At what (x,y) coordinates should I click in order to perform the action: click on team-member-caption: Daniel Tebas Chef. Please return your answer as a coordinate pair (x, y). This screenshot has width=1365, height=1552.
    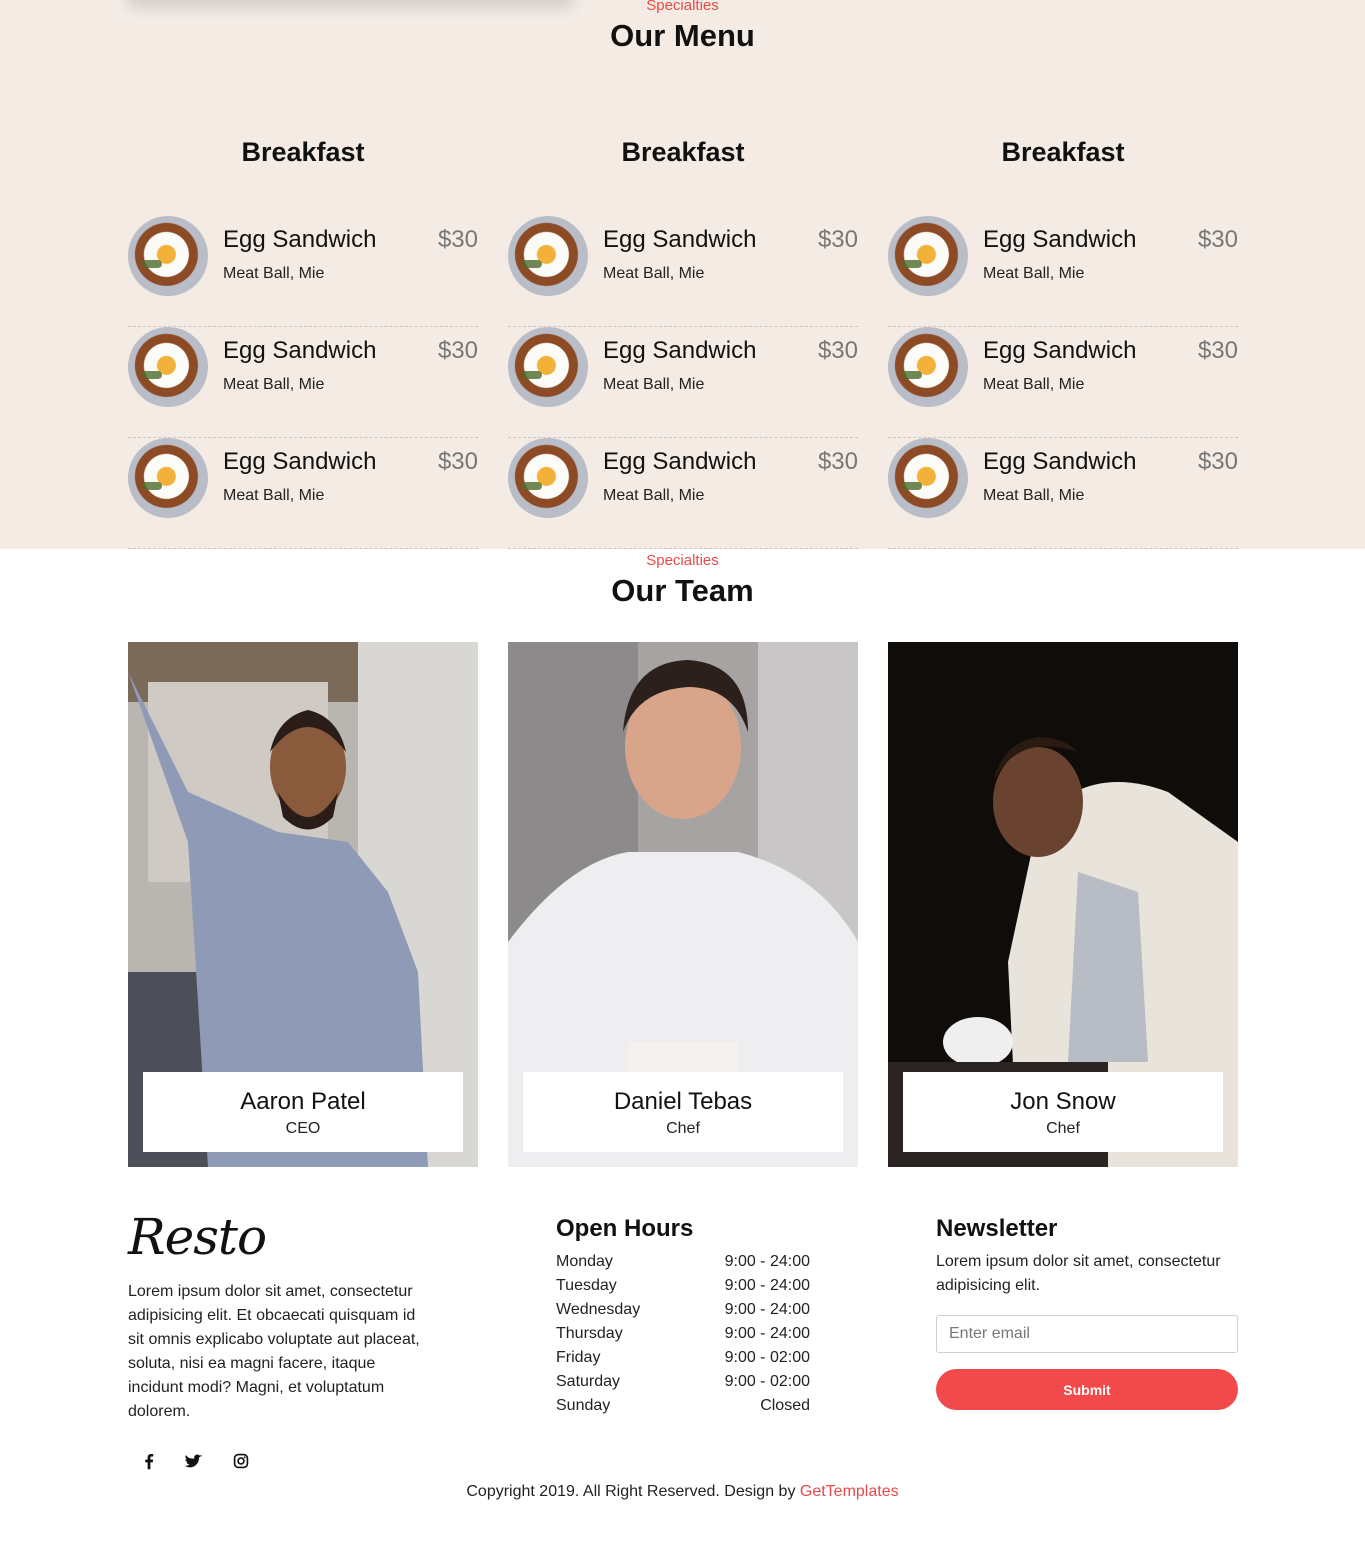
    Looking at the image, I should click on (683, 1112).